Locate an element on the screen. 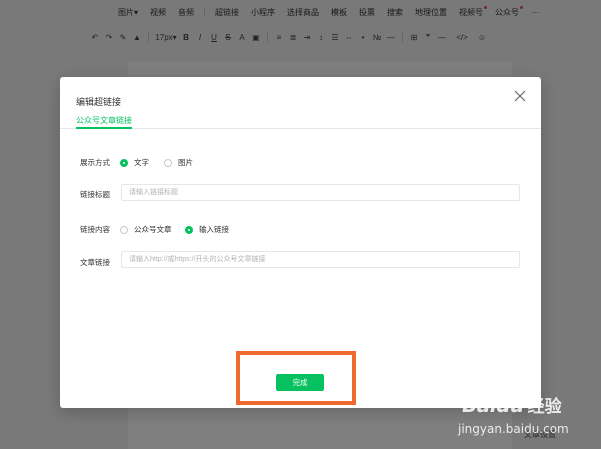 This screenshot has width=601, height=449. radio-label: 输入链接 is located at coordinates (214, 229).